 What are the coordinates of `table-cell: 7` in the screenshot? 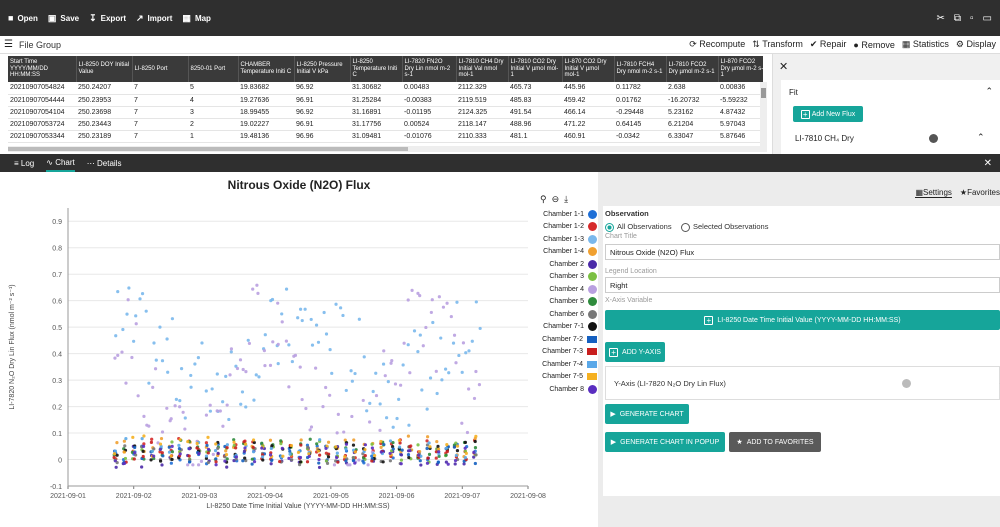 It's located at (160, 88).